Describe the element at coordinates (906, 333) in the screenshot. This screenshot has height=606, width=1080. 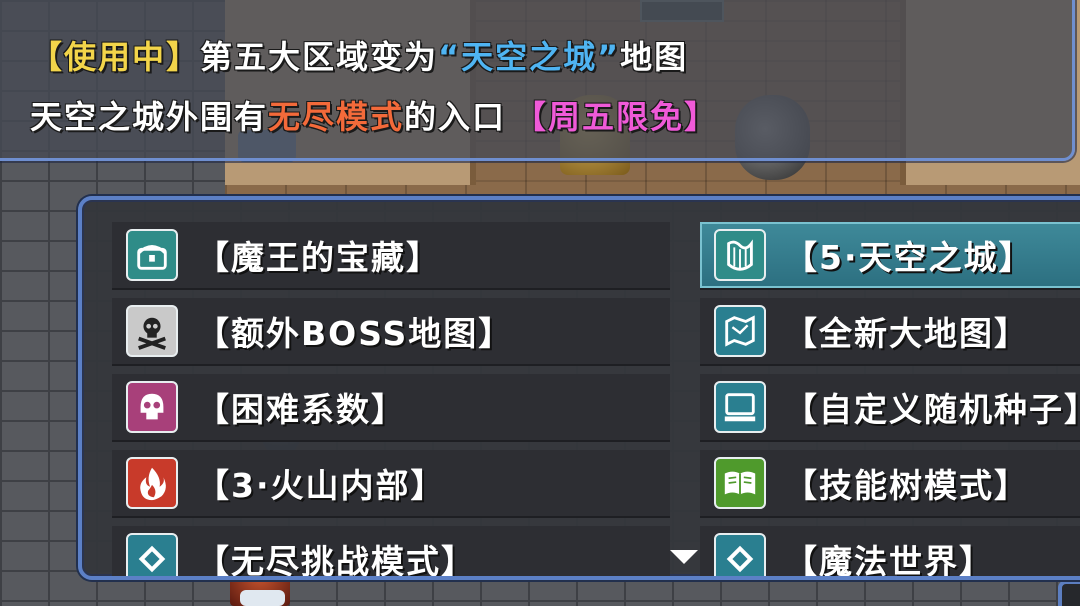
I see `menu-item-label: 【全新大地图】` at that location.